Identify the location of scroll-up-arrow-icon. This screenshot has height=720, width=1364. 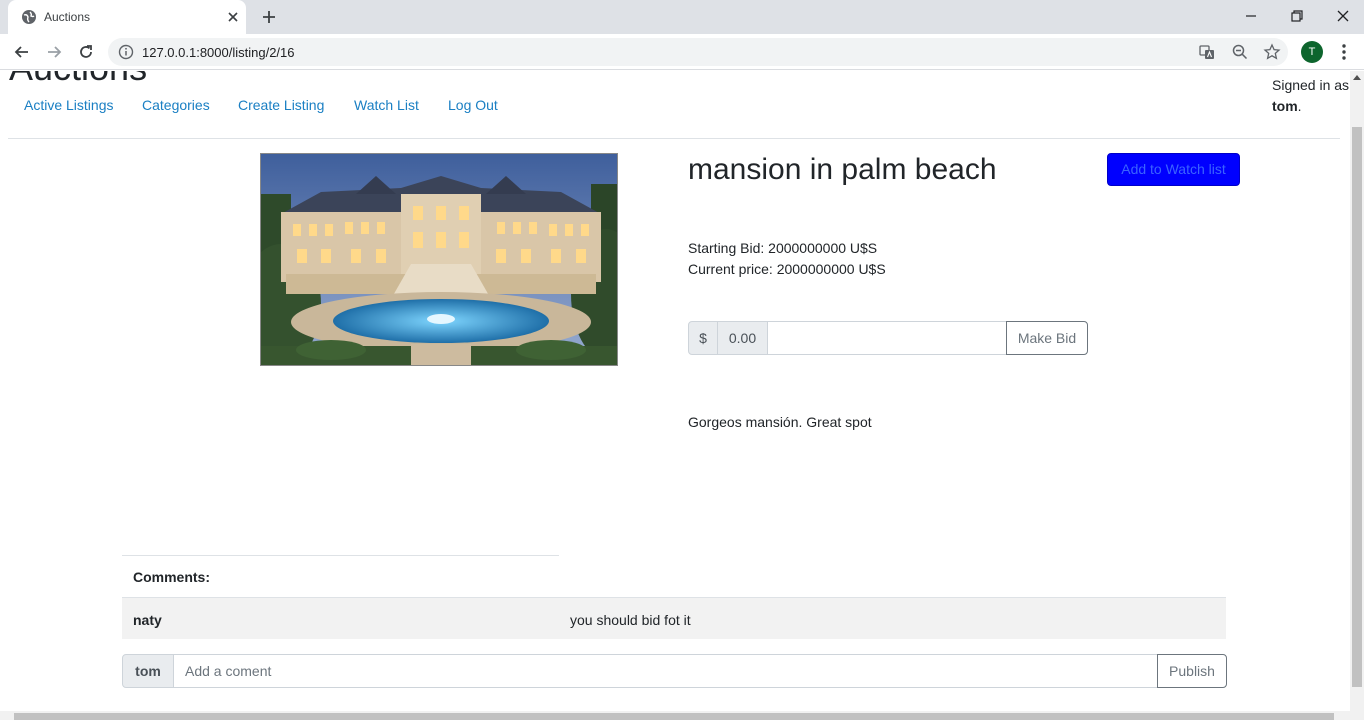
(1357, 77).